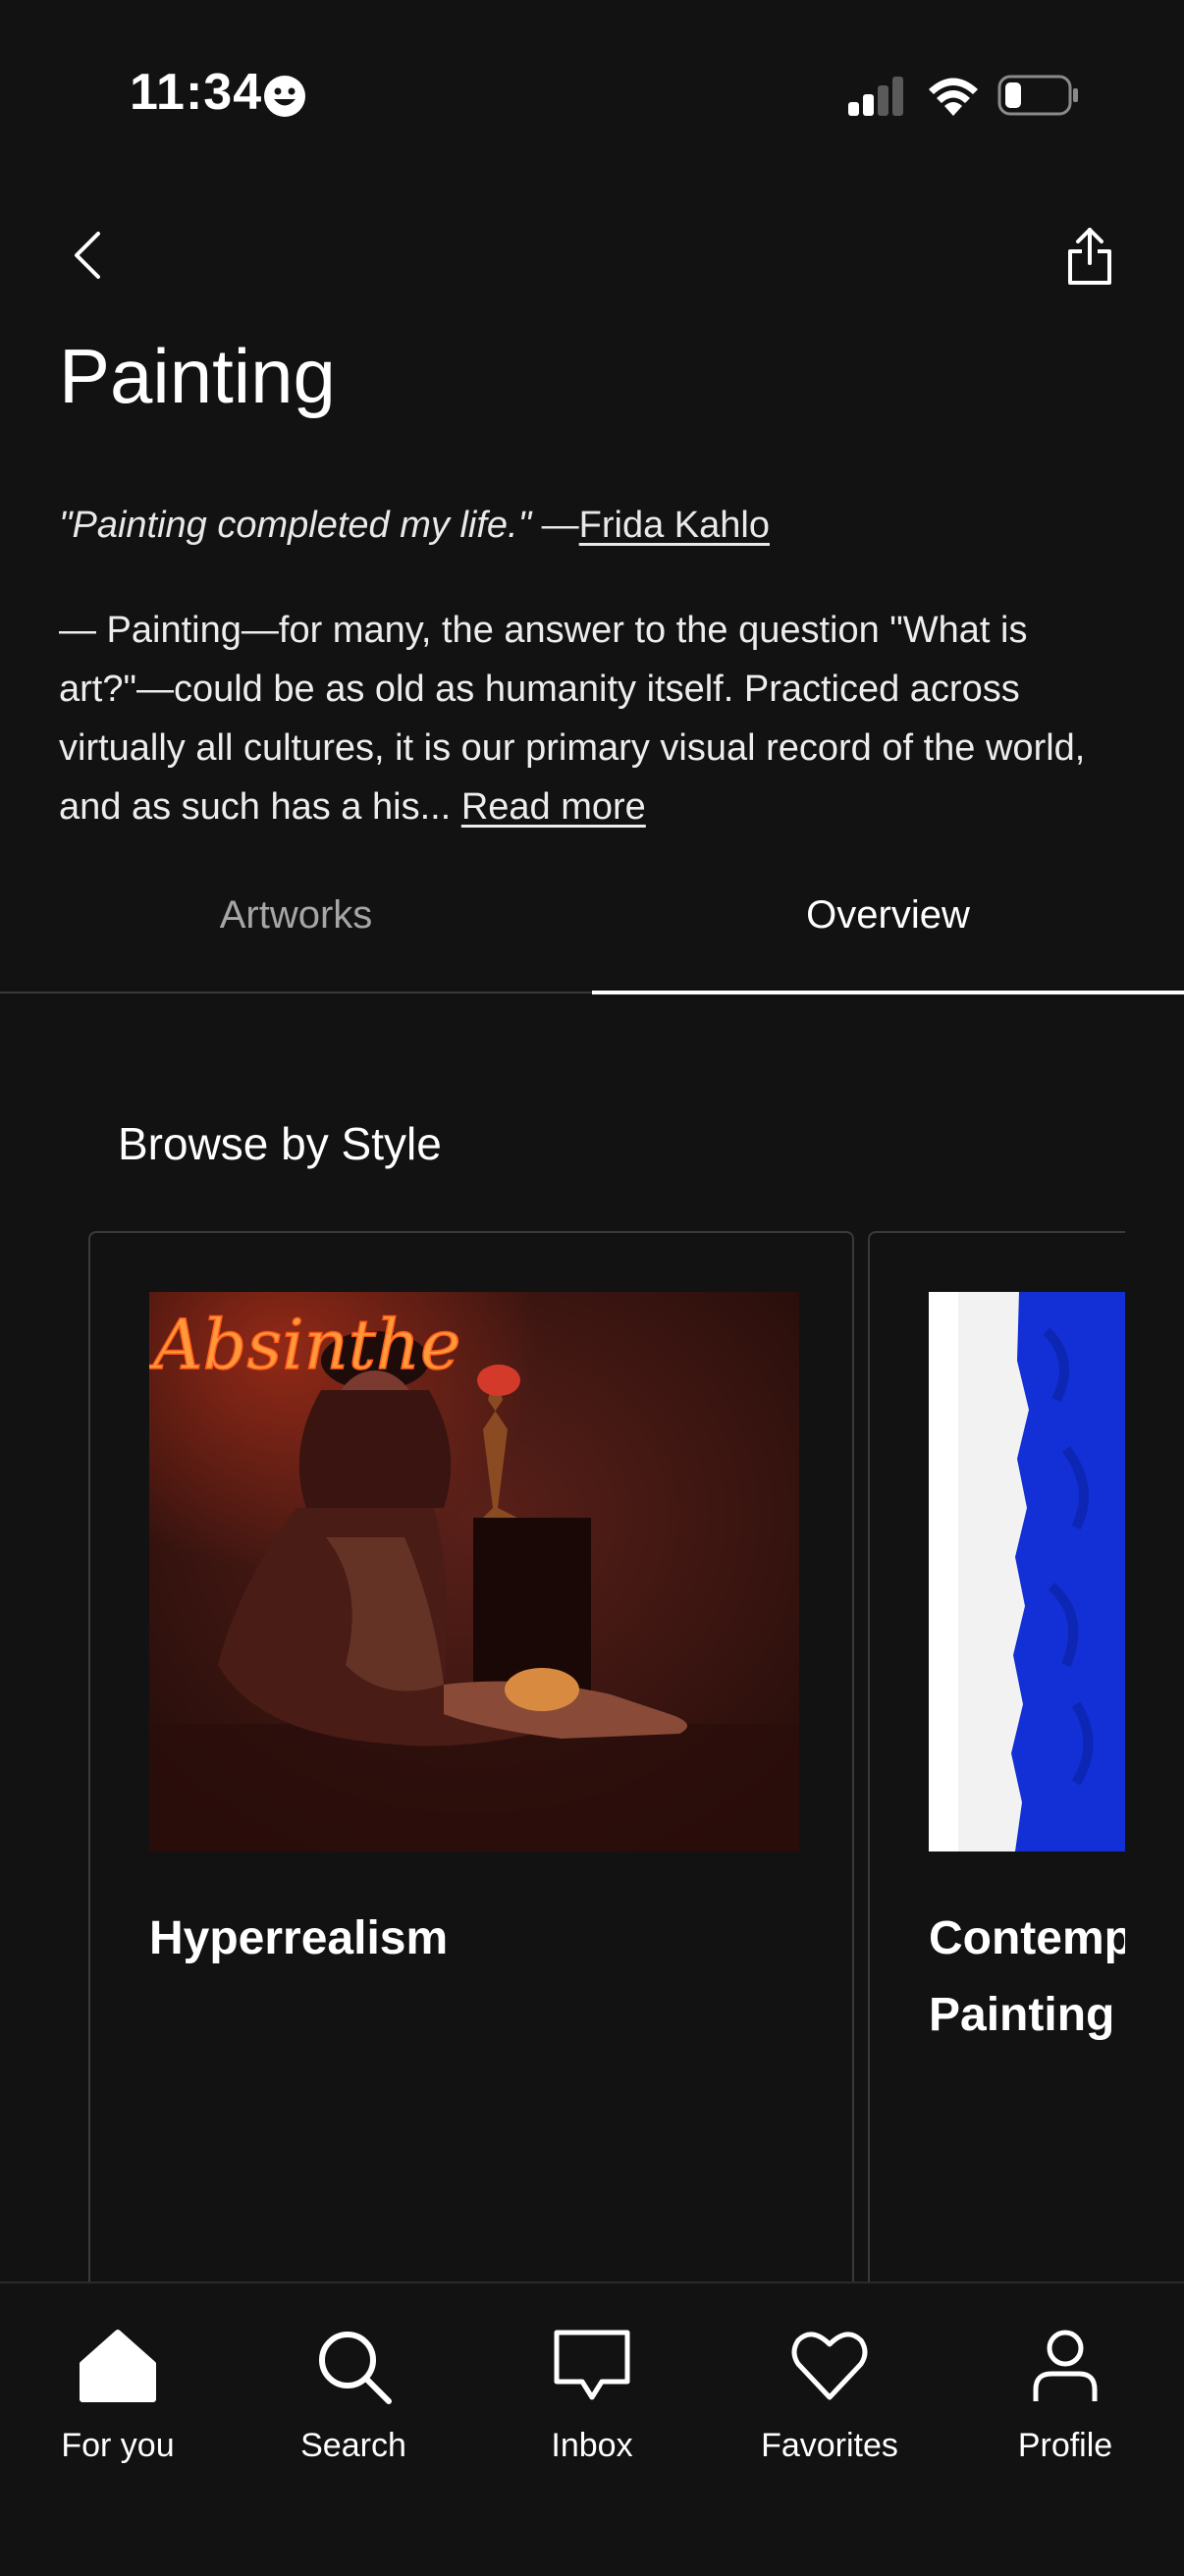  What do you see at coordinates (295, 525) in the screenshot?
I see `quote-text: "Painting completed my life."` at bounding box center [295, 525].